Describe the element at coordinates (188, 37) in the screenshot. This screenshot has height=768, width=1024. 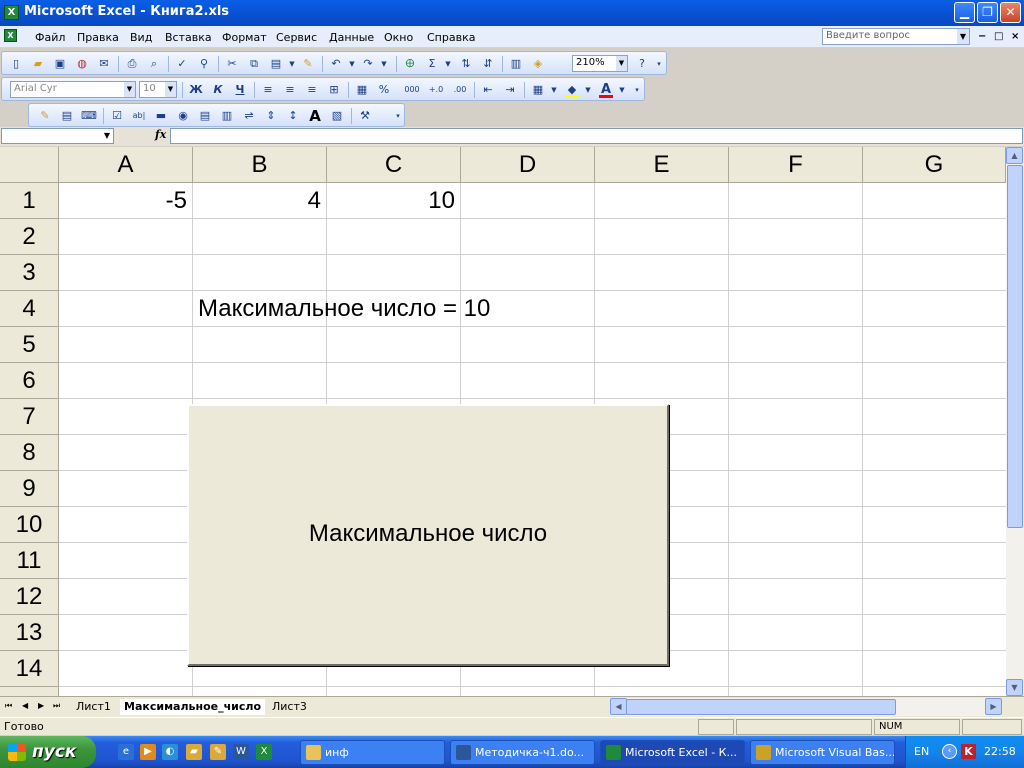
I see `menu-insert: Вставка` at that location.